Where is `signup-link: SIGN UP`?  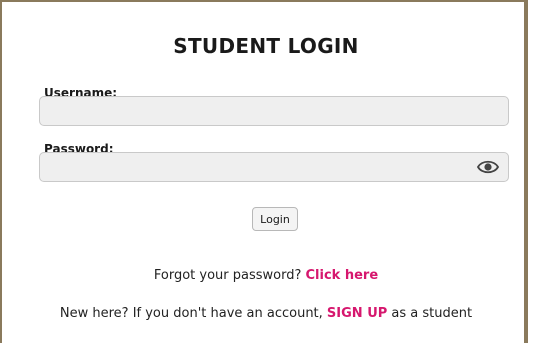
signup-link: SIGN UP is located at coordinates (357, 313).